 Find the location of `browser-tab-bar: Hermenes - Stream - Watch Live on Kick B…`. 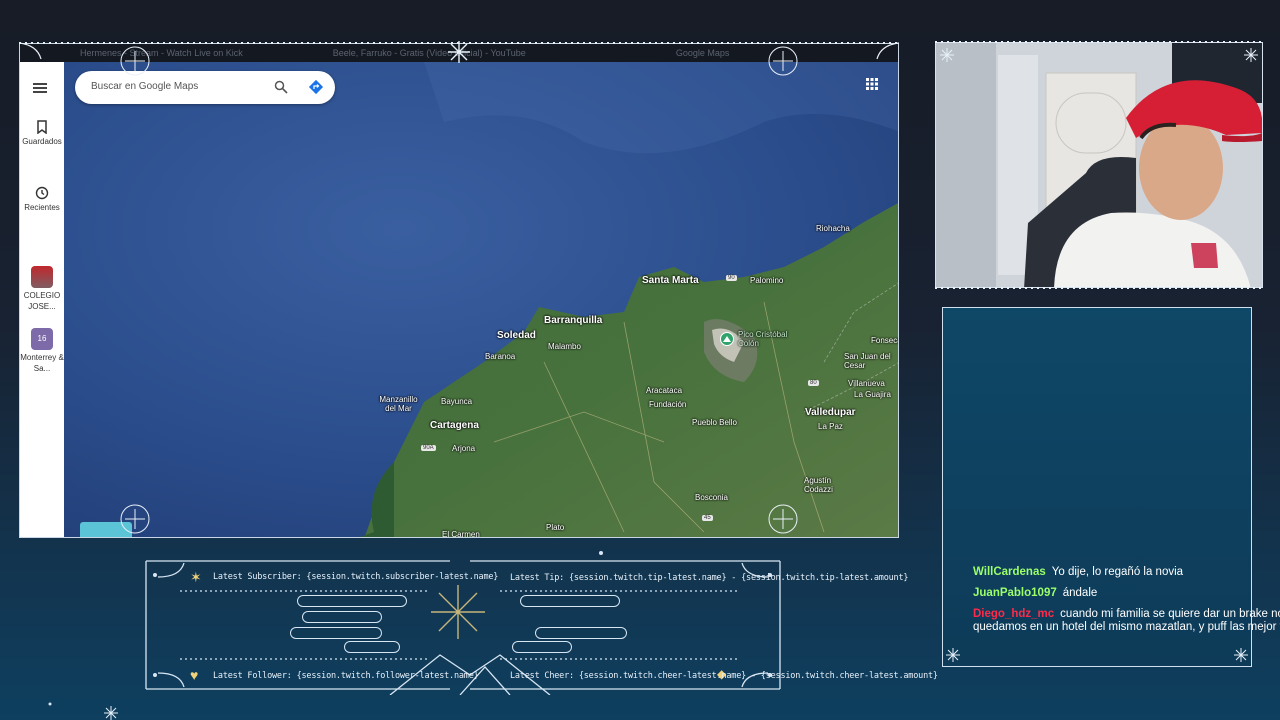

browser-tab-bar: Hermenes - Stream - Watch Live on Kick B… is located at coordinates (459, 53).